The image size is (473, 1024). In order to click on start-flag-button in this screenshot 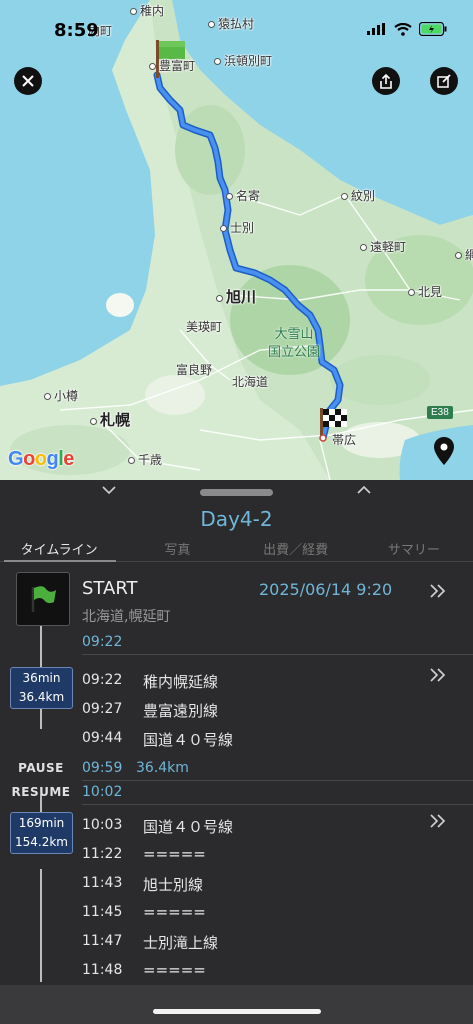, I will do `click(43, 599)`.